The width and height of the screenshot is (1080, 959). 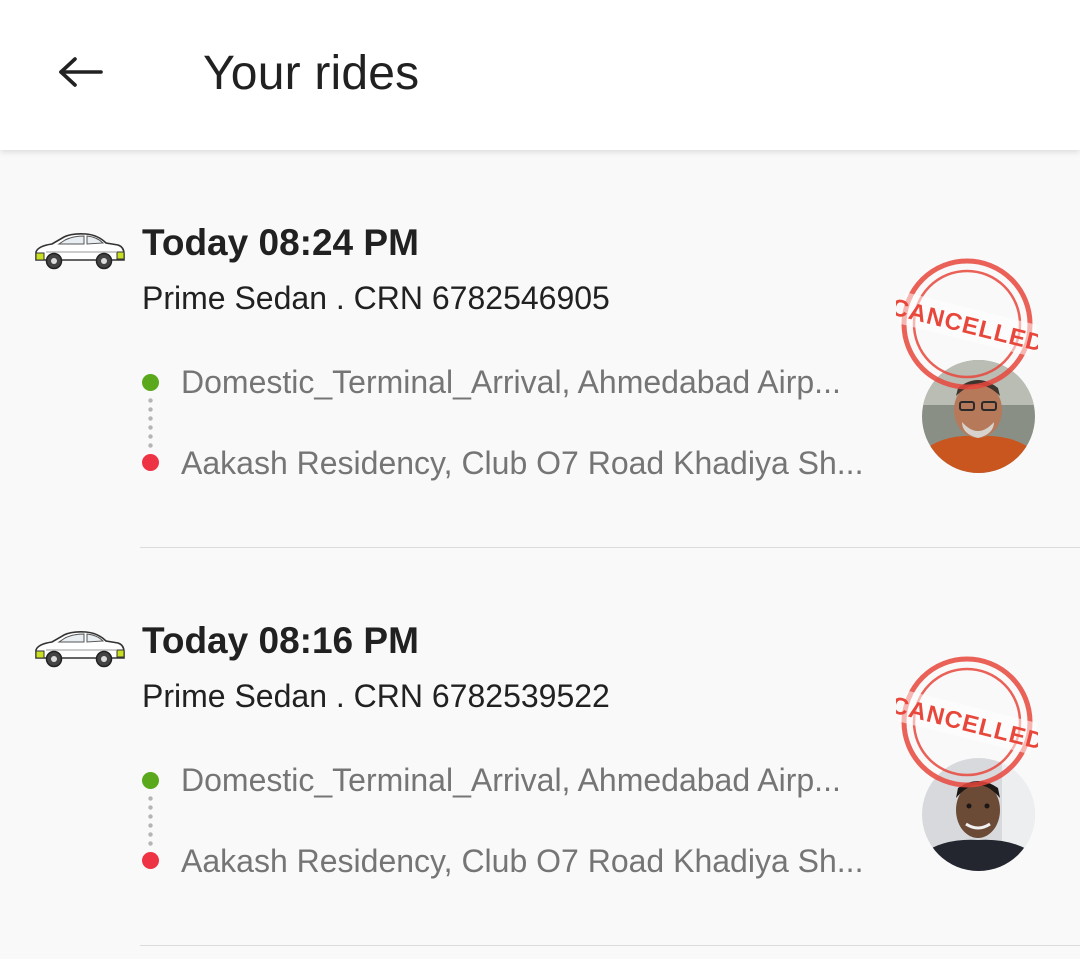 What do you see at coordinates (280, 640) in the screenshot?
I see `ride-time: Today 08:16 PM` at bounding box center [280, 640].